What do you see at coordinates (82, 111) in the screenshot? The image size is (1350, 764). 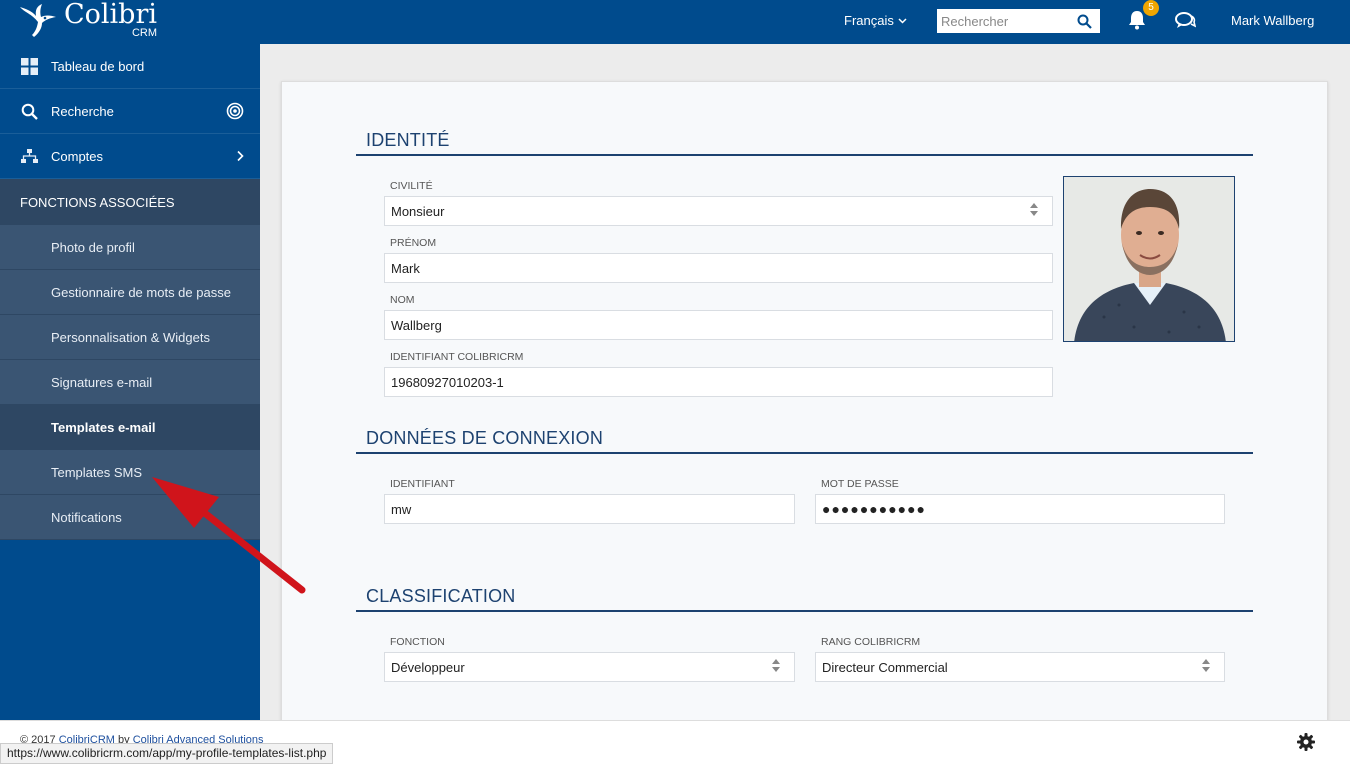 I see `sidebar-item-label: Recherche` at bounding box center [82, 111].